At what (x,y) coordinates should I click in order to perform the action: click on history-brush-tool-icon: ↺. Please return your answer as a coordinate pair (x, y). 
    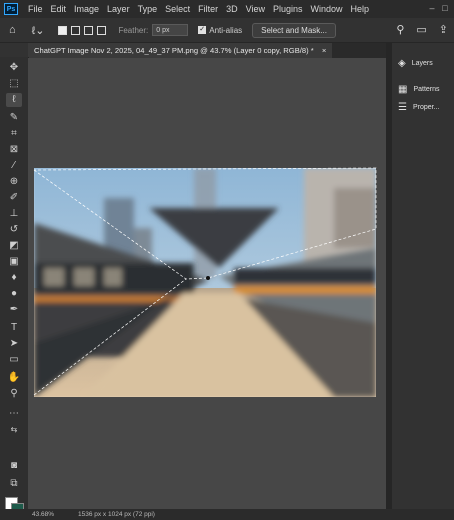
    Looking at the image, I should click on (14, 230).